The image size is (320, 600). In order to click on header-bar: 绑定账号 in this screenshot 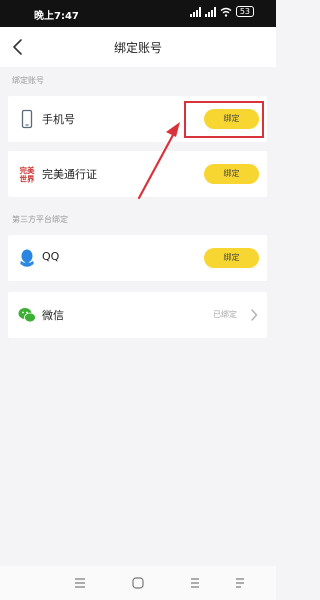, I will do `click(138, 47)`.